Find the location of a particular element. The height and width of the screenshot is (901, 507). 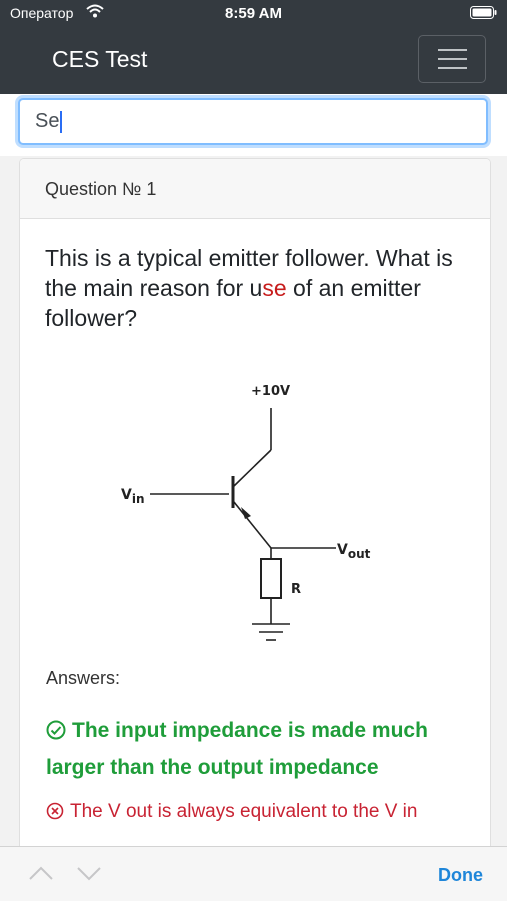

vin-label: Vin is located at coordinates (133, 496).